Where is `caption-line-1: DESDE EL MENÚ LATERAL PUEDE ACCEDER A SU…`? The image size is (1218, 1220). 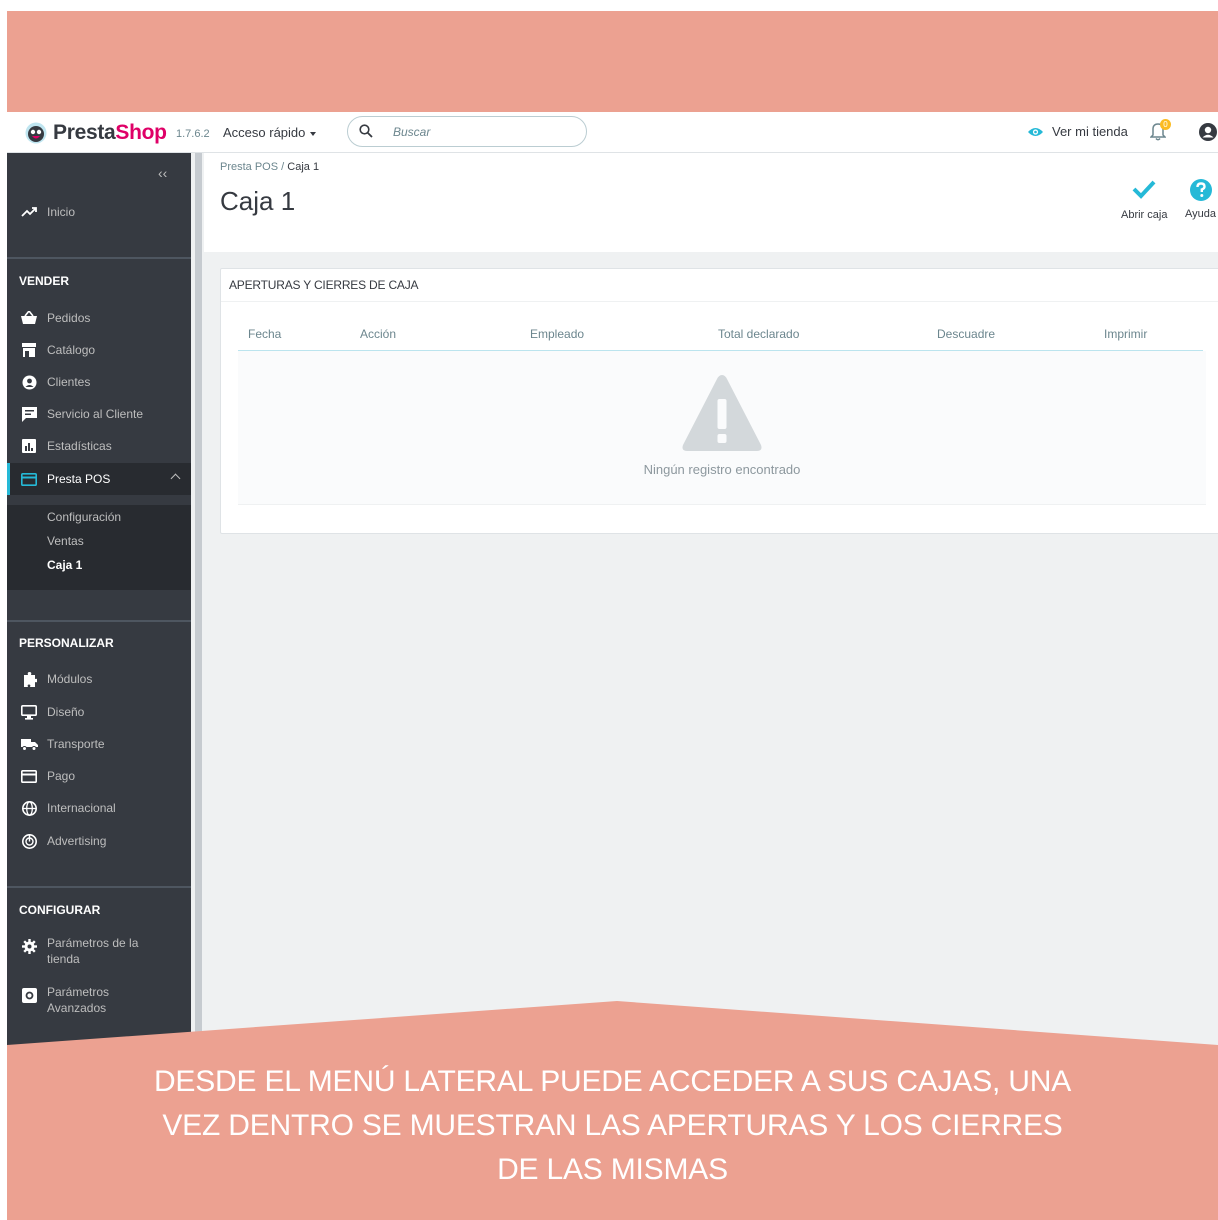
caption-line-1: DESDE EL MENÚ LATERAL PUEDE ACCEDER A SU… is located at coordinates (612, 1081).